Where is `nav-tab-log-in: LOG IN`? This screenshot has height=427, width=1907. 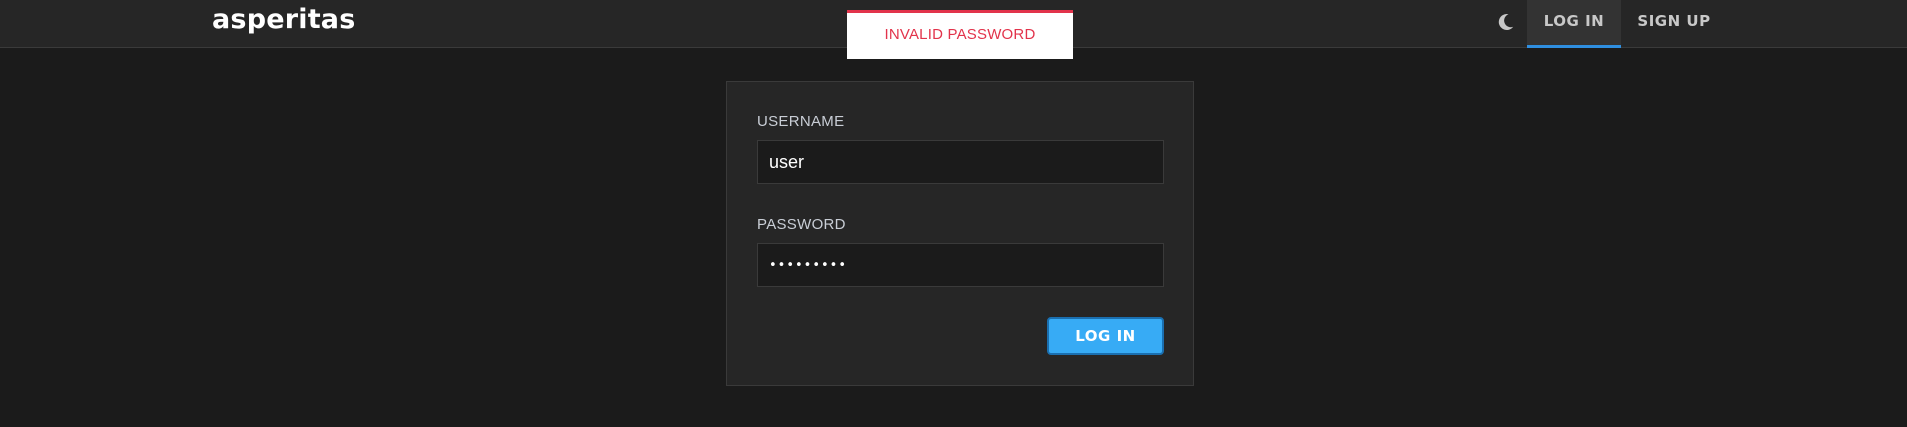
nav-tab-log-in: LOG IN is located at coordinates (1574, 24).